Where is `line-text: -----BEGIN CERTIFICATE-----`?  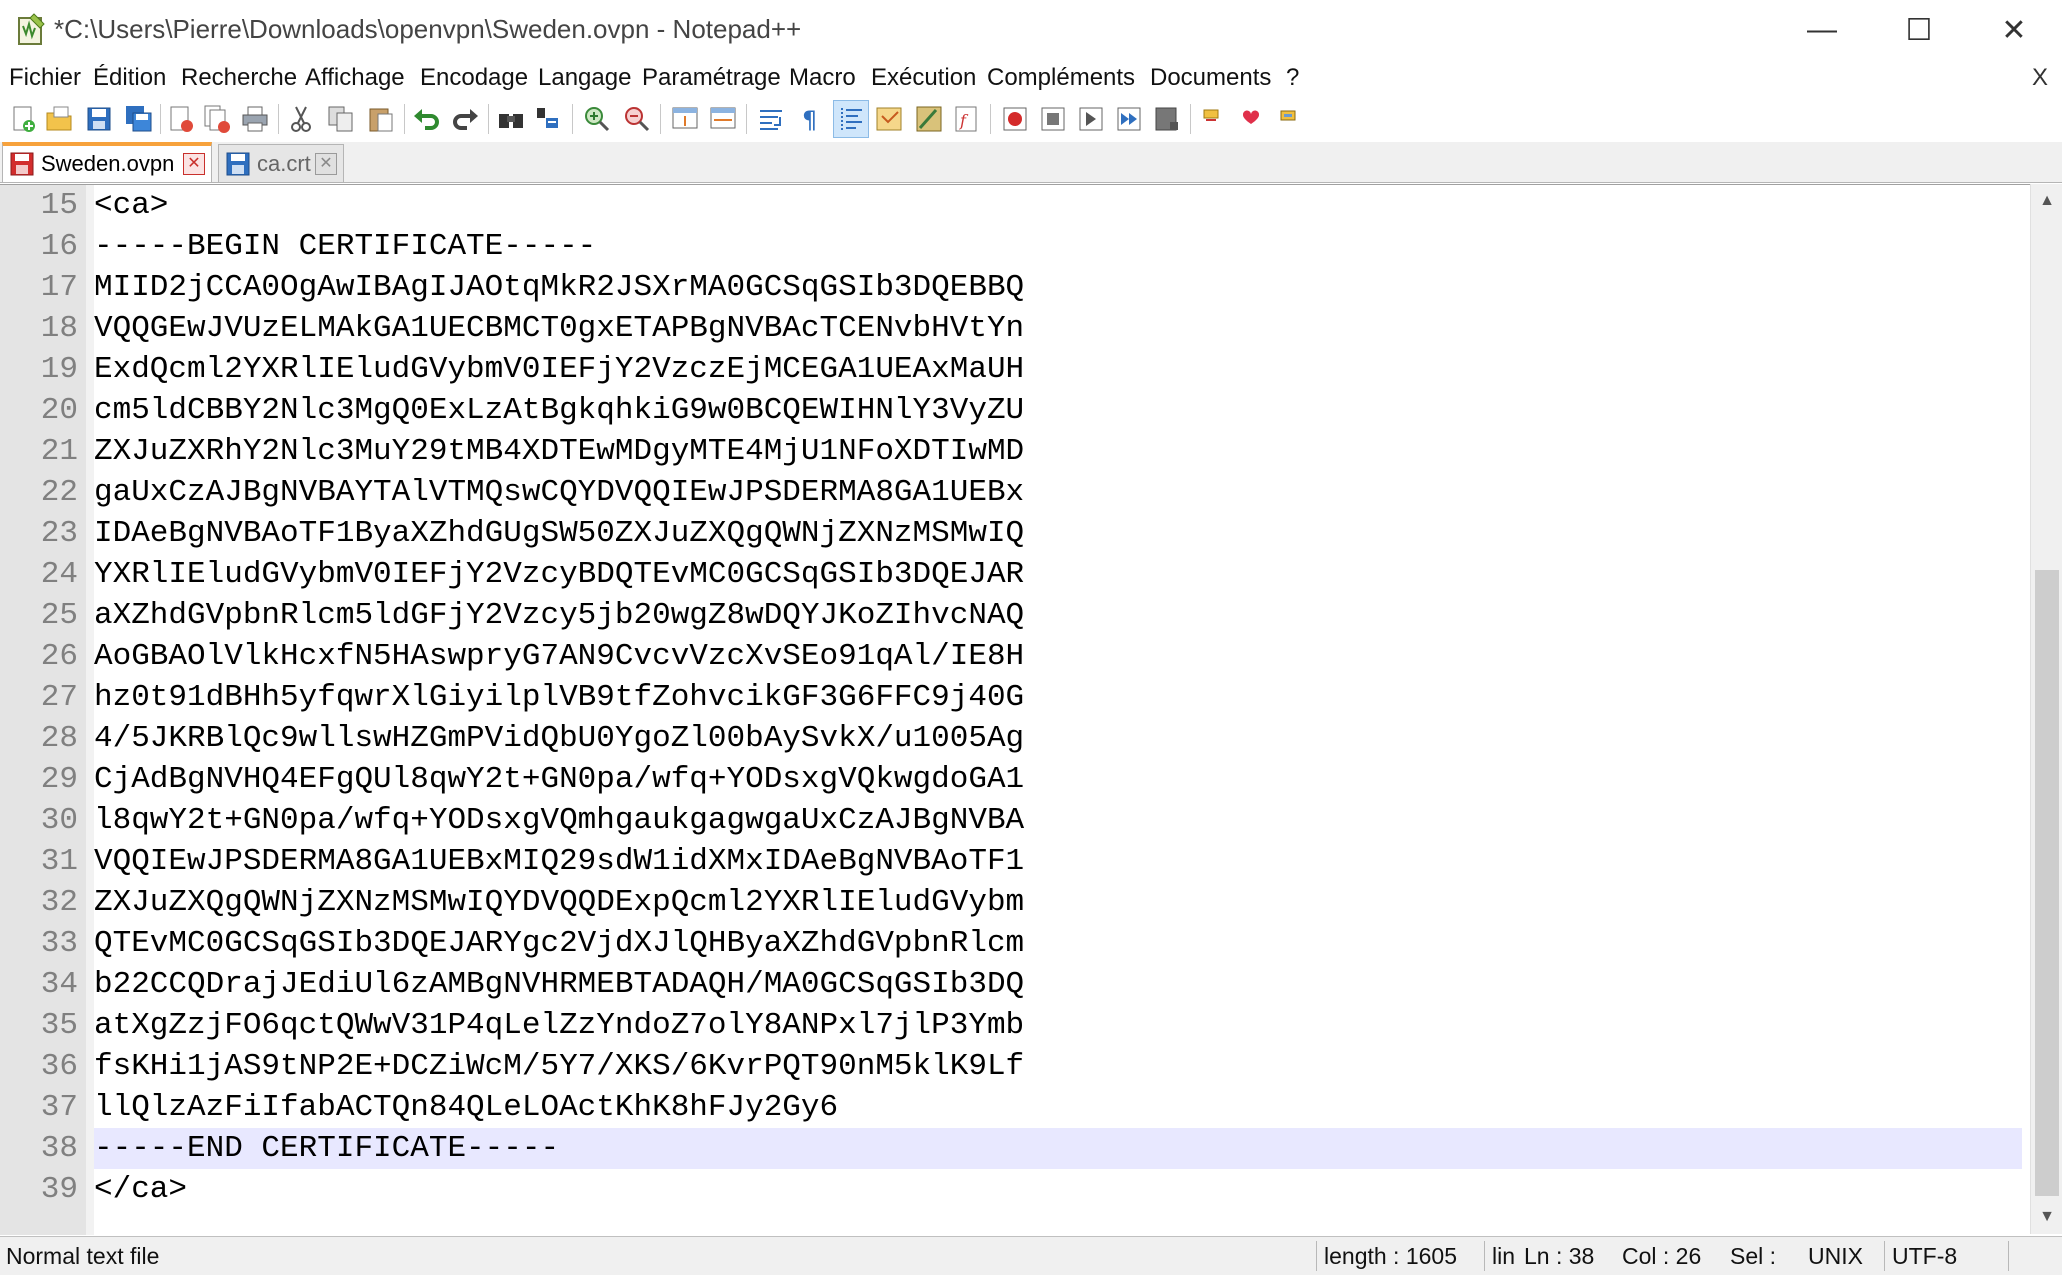
line-text: -----BEGIN CERTIFICATE----- is located at coordinates (1058, 246).